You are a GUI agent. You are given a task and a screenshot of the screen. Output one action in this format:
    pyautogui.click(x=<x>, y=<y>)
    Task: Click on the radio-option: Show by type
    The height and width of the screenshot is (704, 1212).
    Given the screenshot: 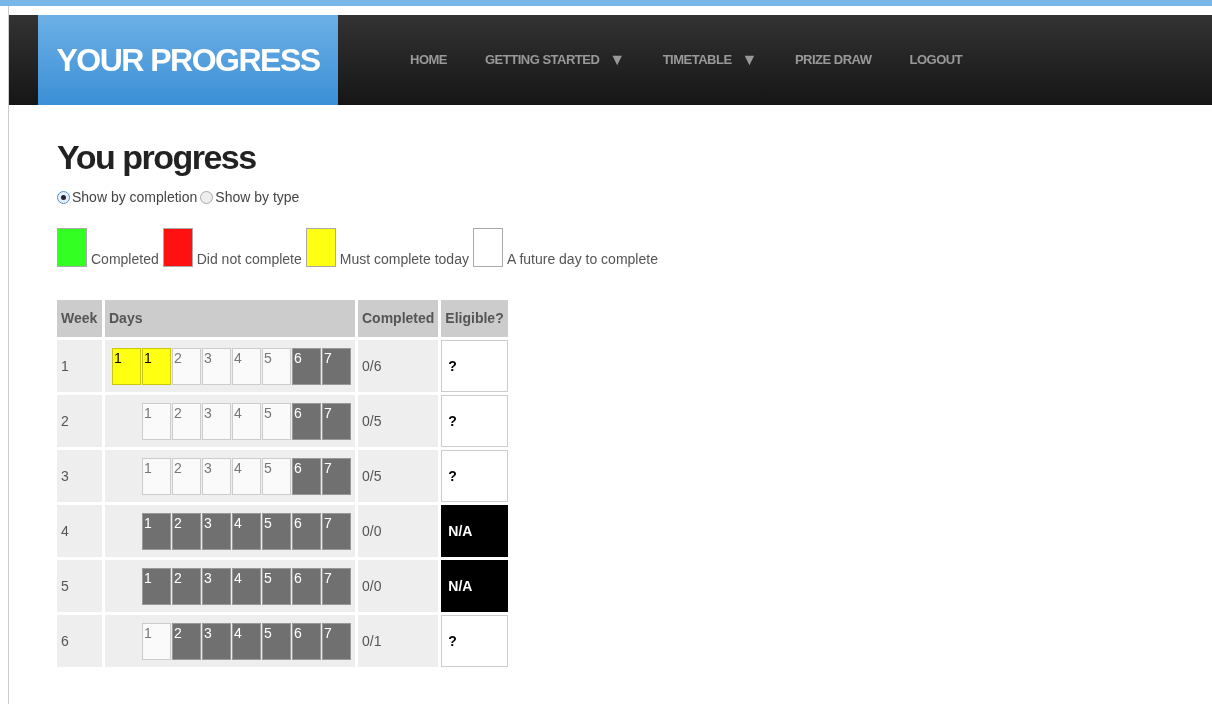 What is the action you would take?
    pyautogui.click(x=250, y=197)
    